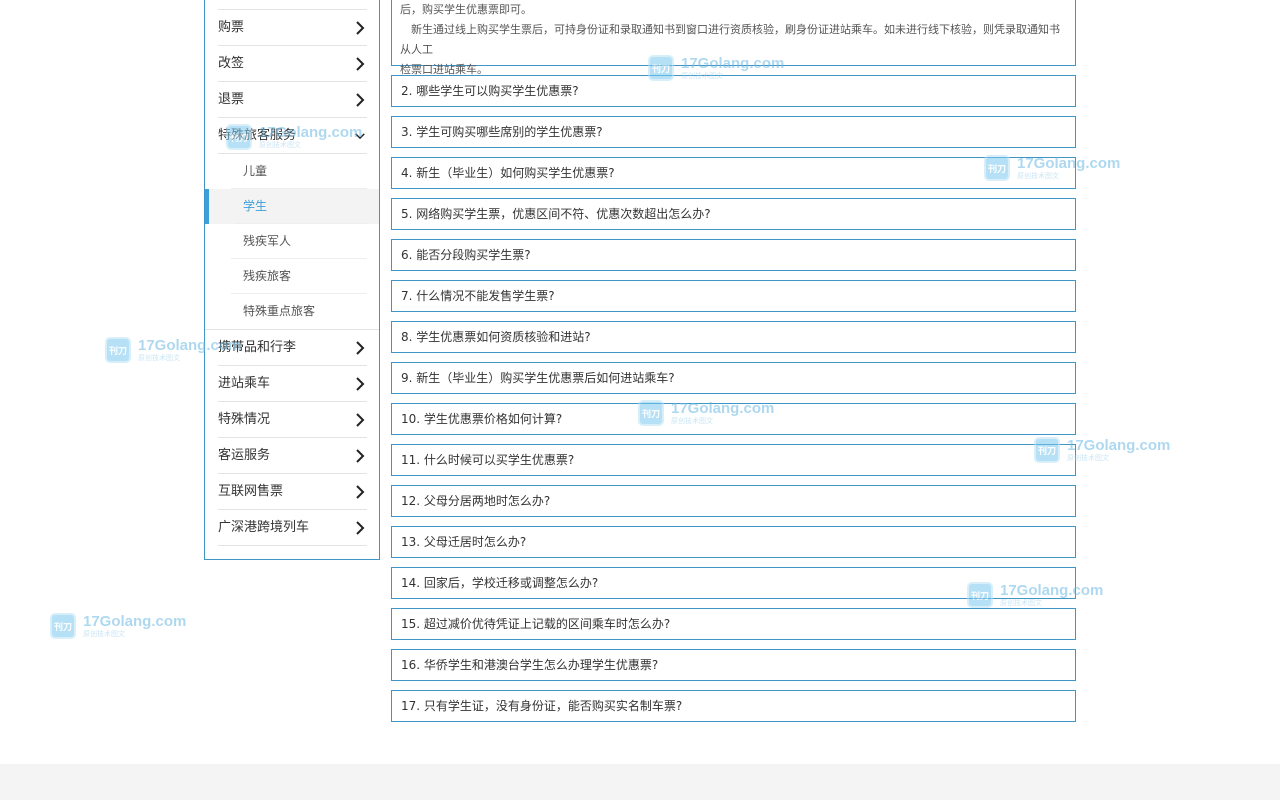  What do you see at coordinates (733, 378) in the screenshot?
I see `faq-question: 9. 新生（毕业生）购买学生优惠票后如何进站乘车?` at bounding box center [733, 378].